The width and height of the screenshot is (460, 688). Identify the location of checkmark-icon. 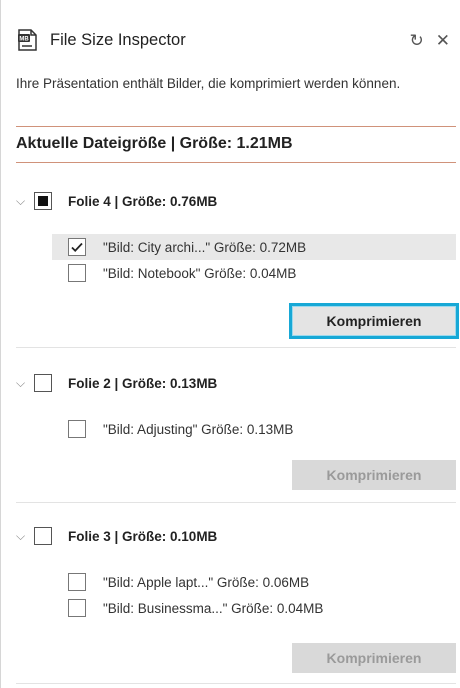
(77, 247).